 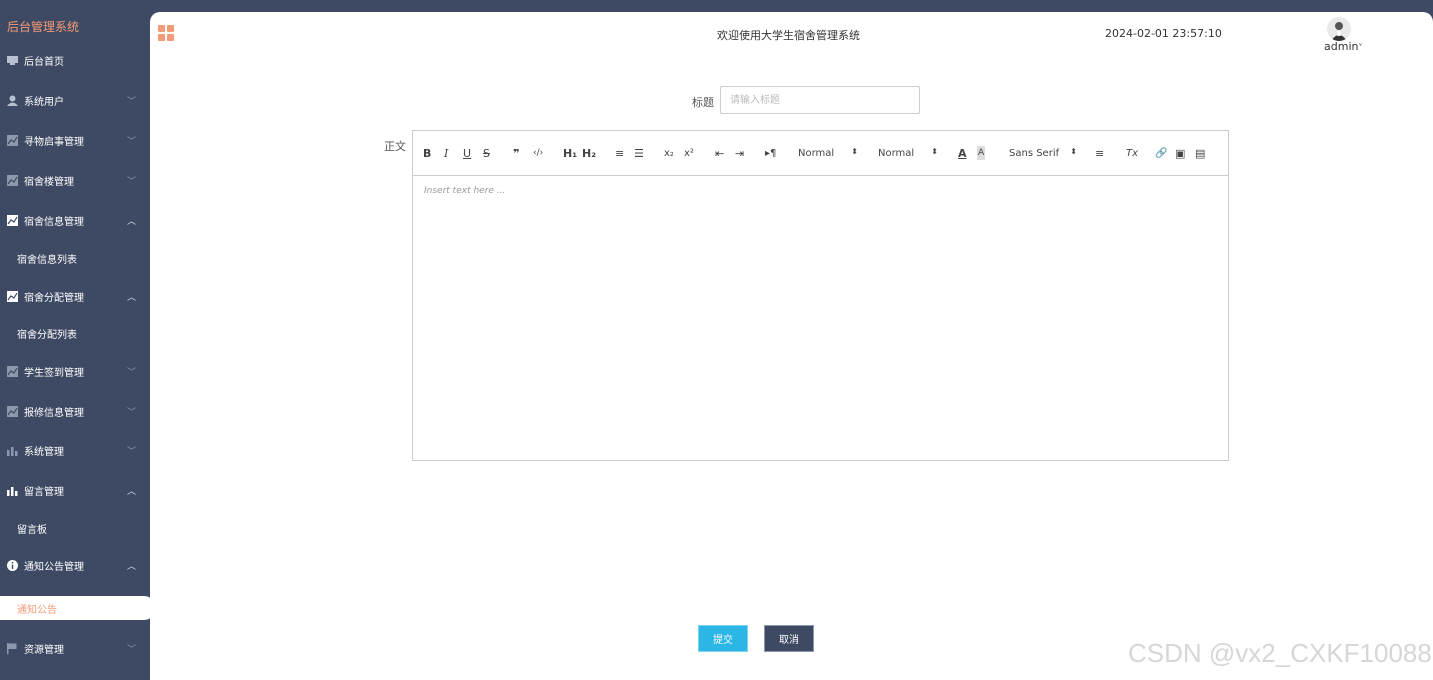 What do you see at coordinates (44, 452) in the screenshot?
I see `menu-label: 系统管理` at bounding box center [44, 452].